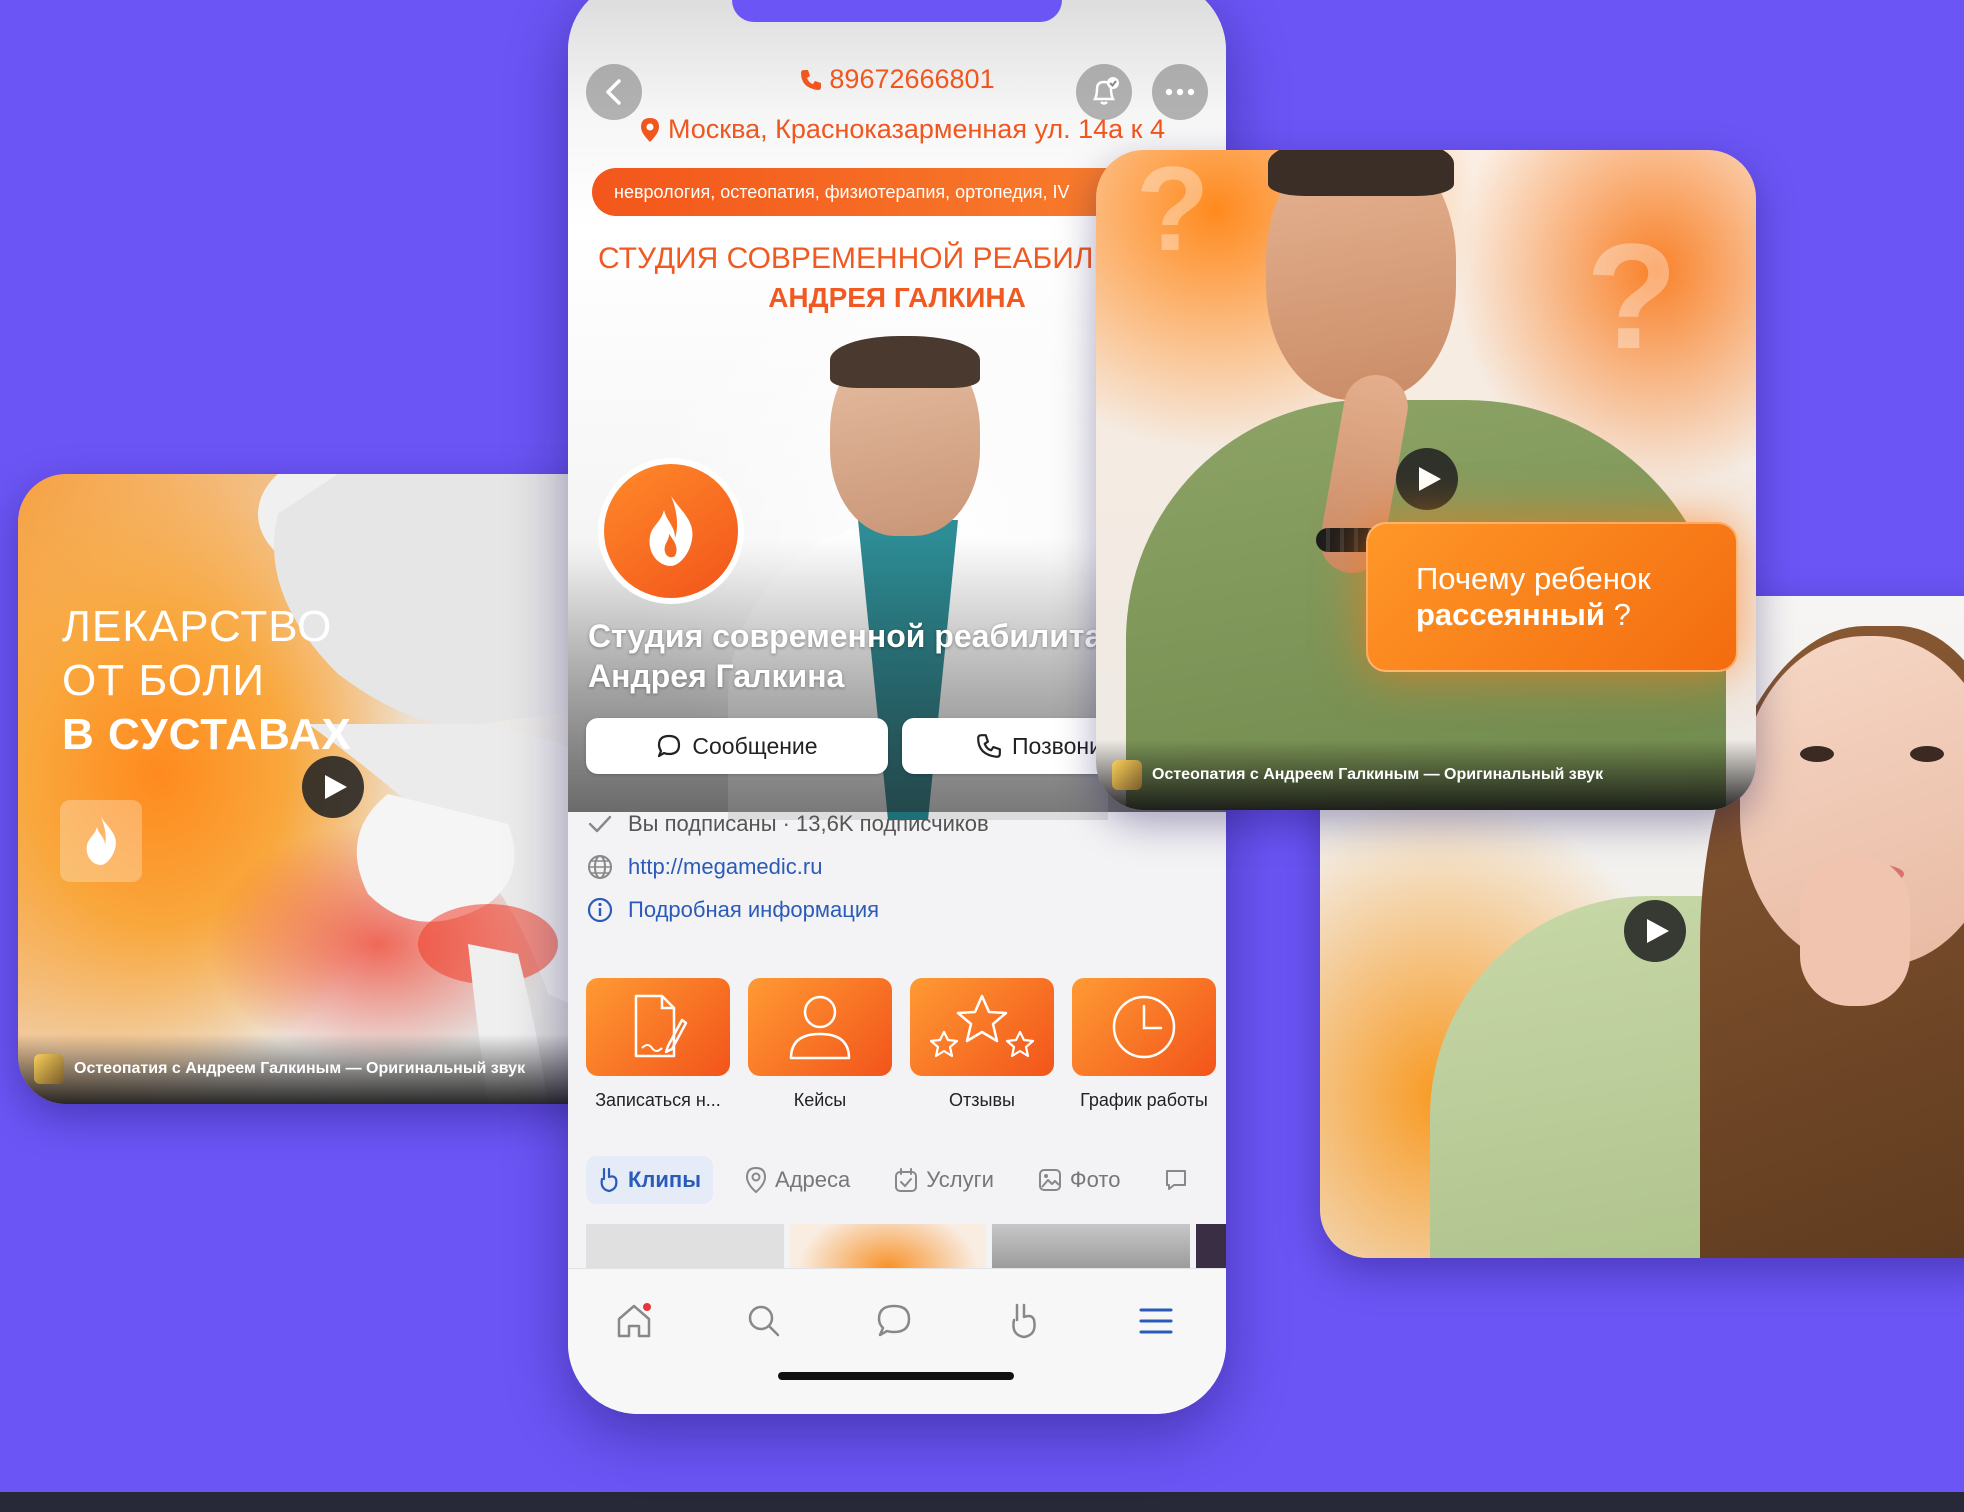 The width and height of the screenshot is (1964, 1512). I want to click on tile-reviews-label: Отзывы, so click(982, 1100).